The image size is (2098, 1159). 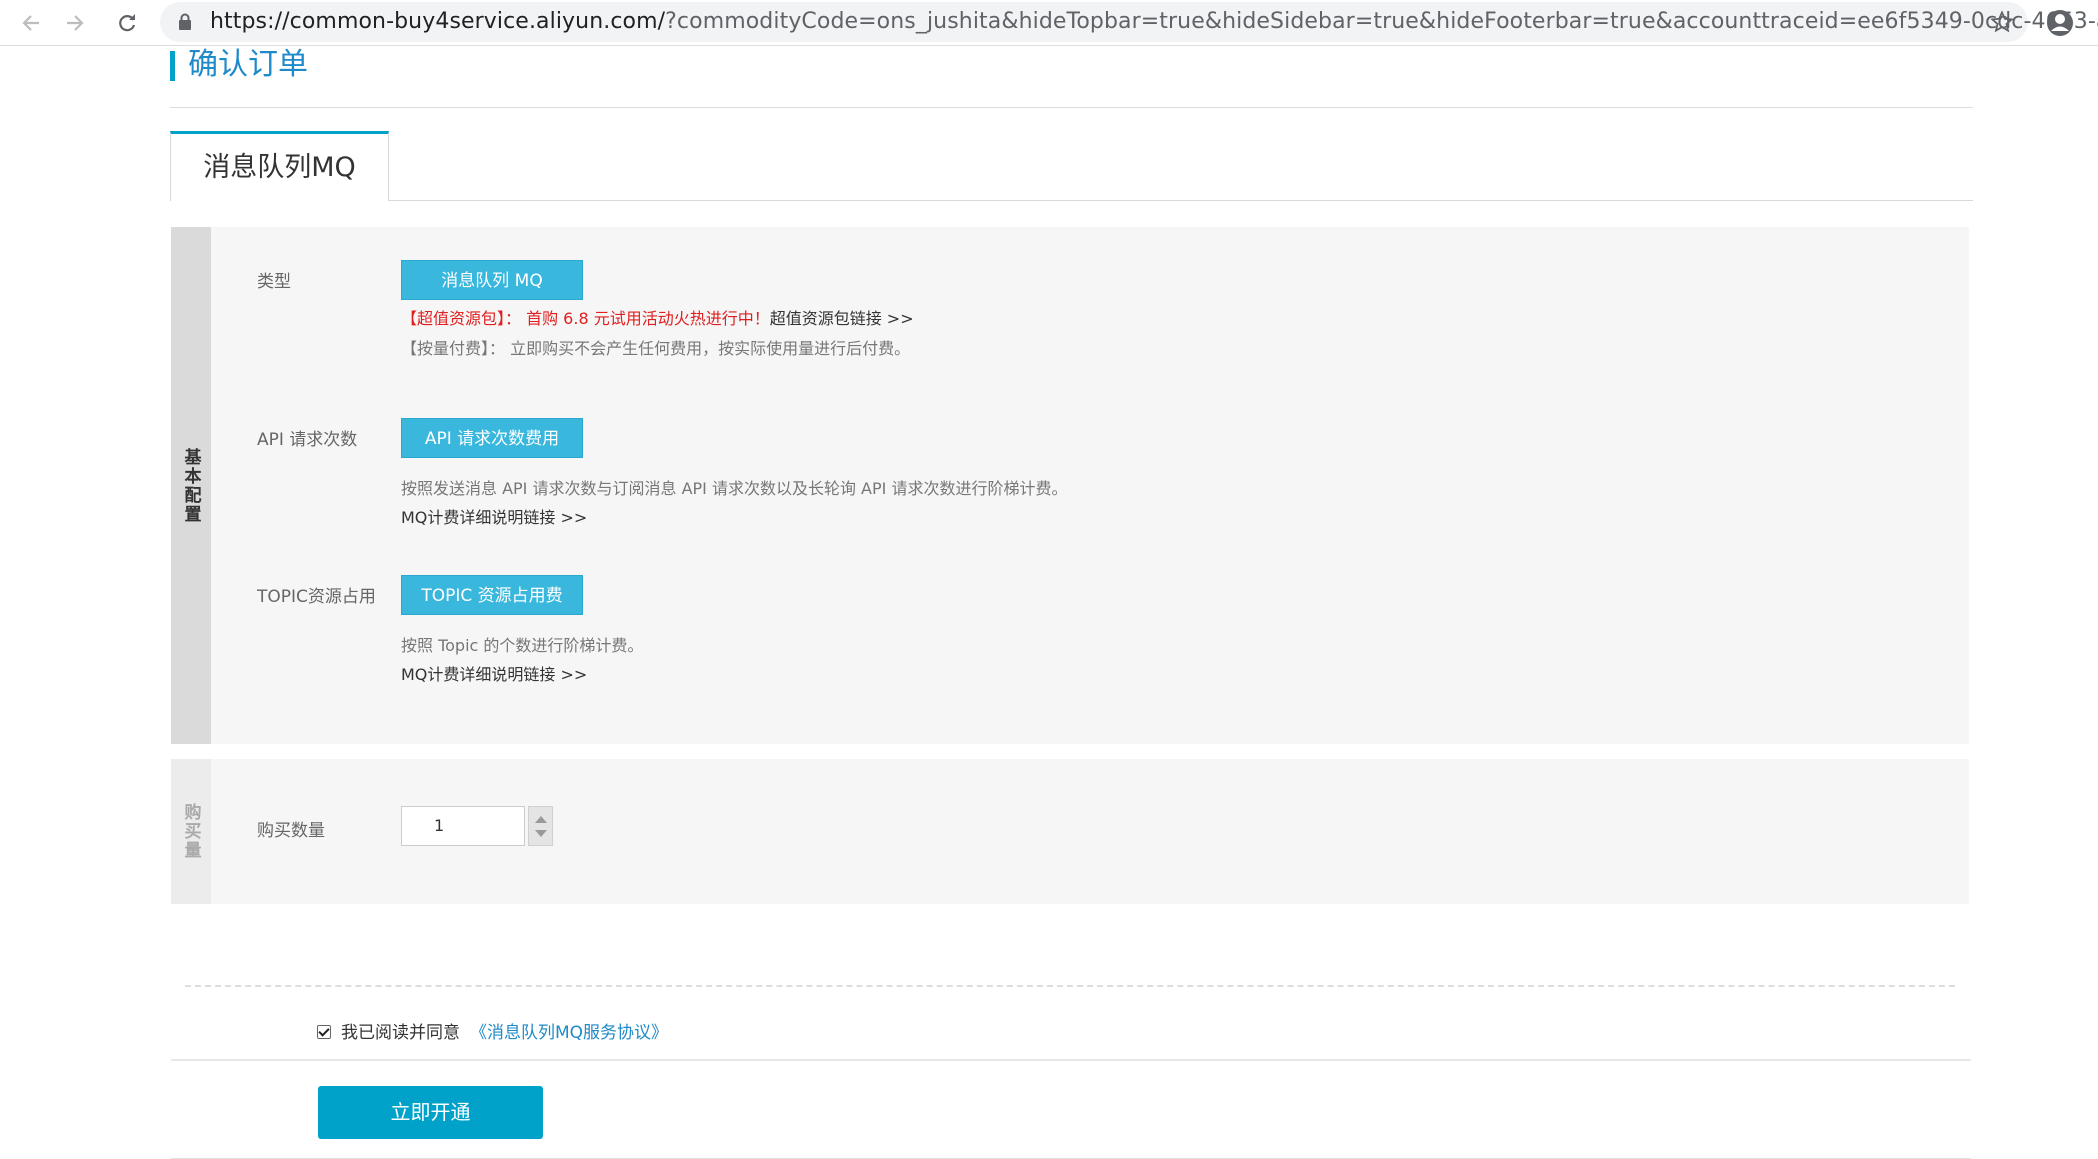 What do you see at coordinates (430, 1112) in the screenshot?
I see `activate-button: 立即开通` at bounding box center [430, 1112].